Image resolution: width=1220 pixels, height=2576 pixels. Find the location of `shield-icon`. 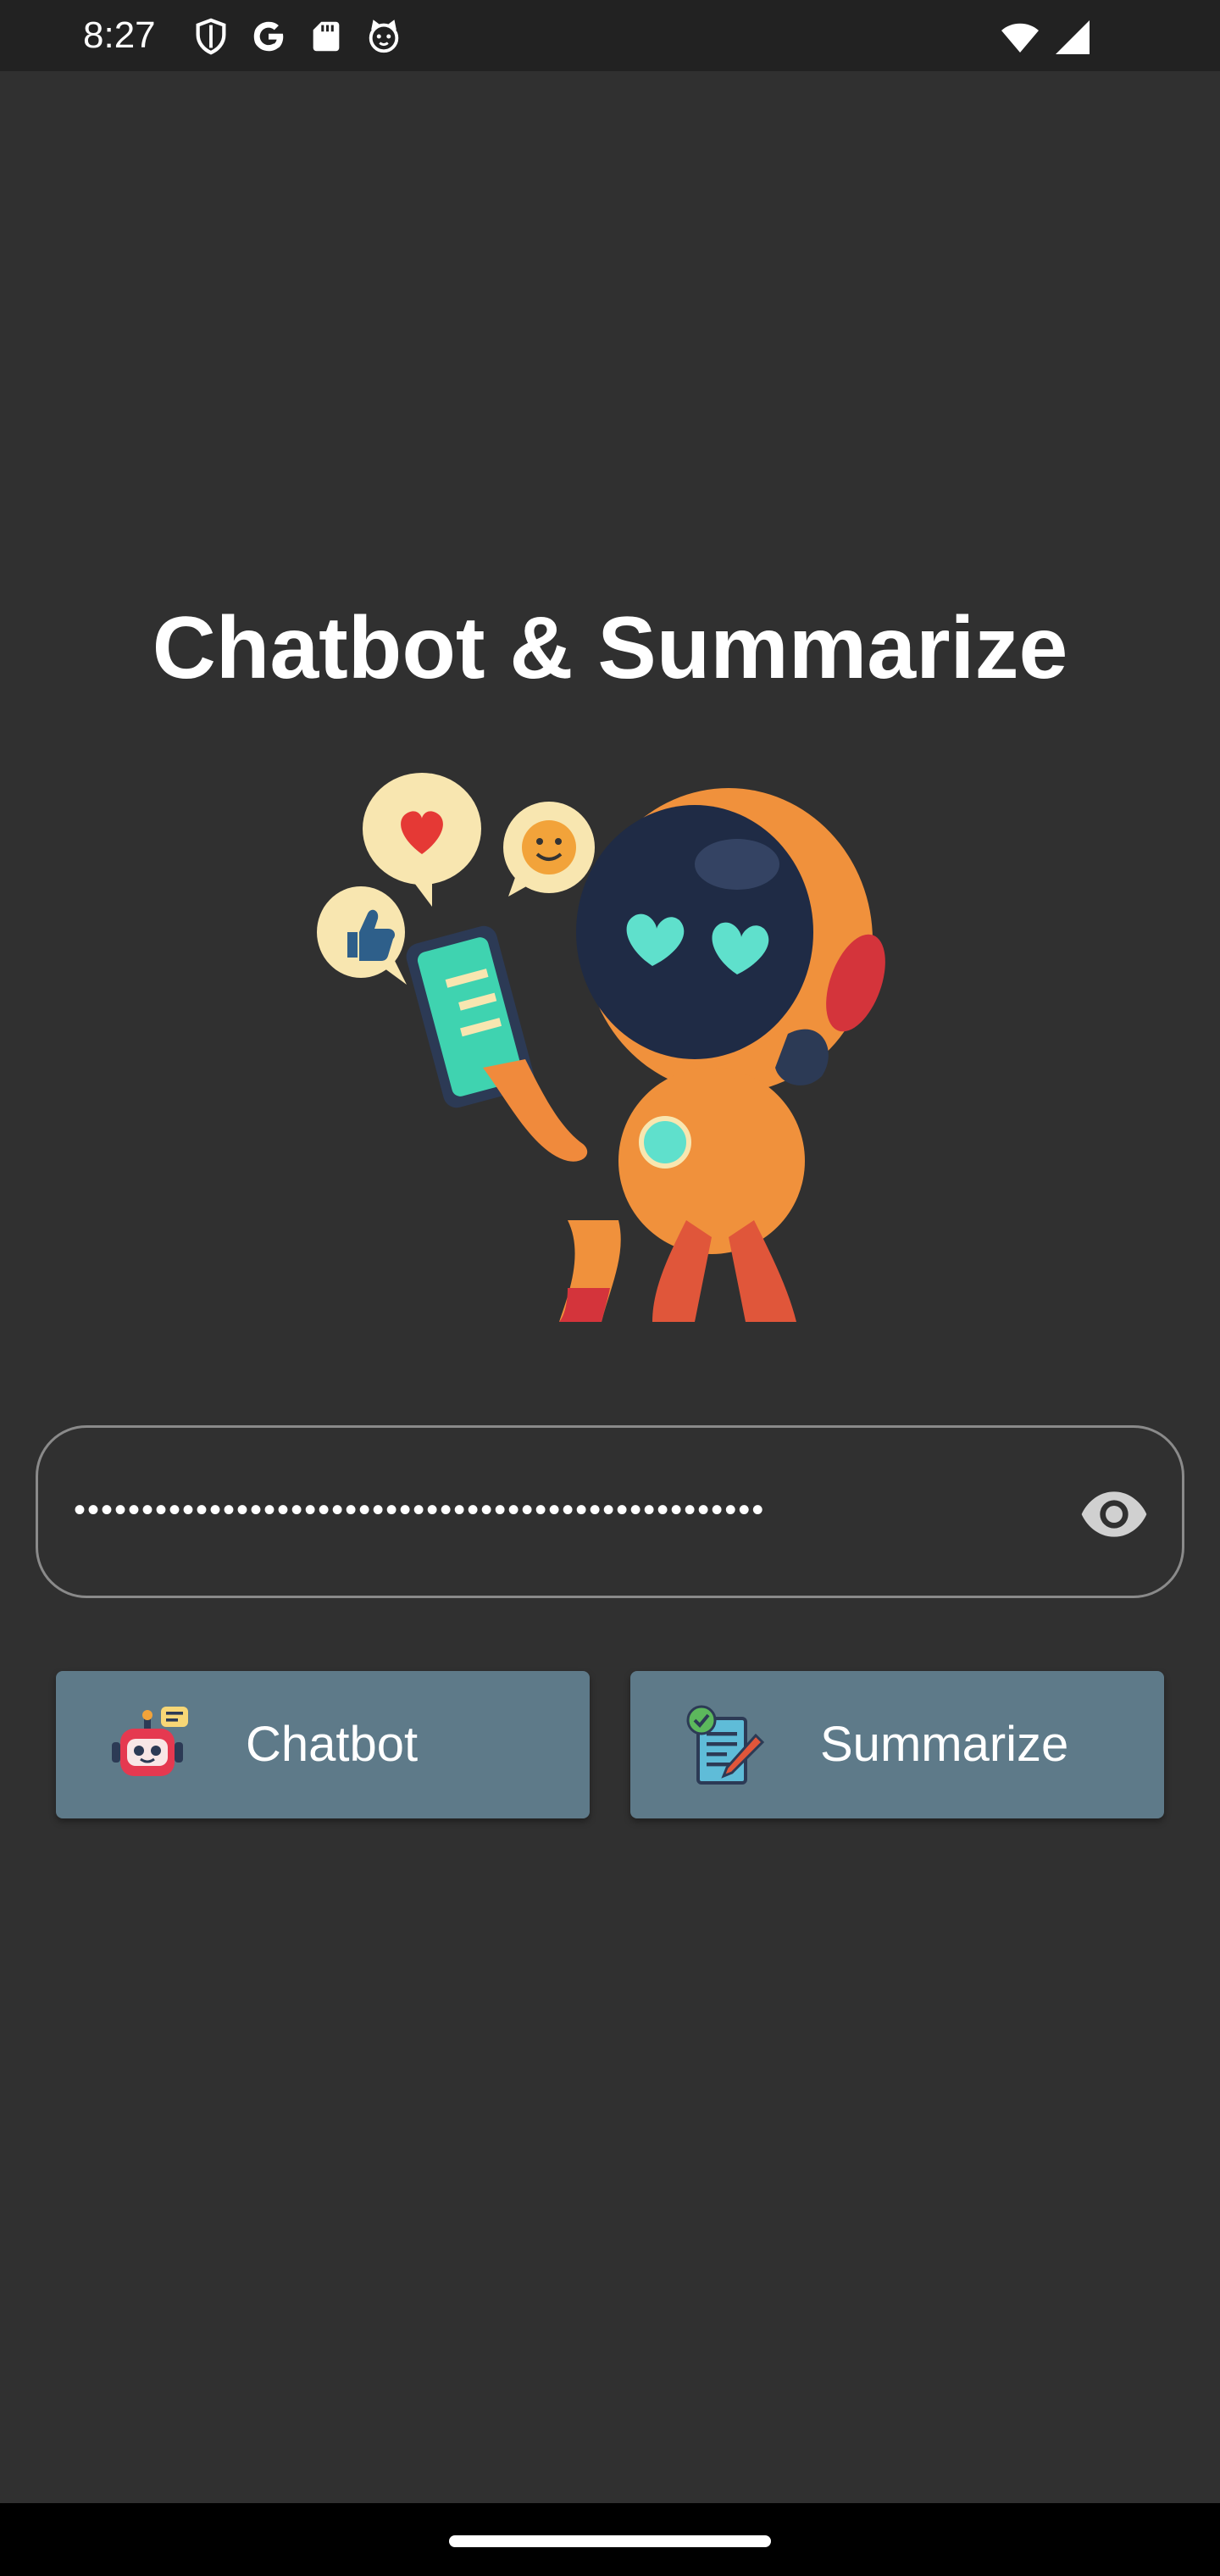

shield-icon is located at coordinates (210, 36).